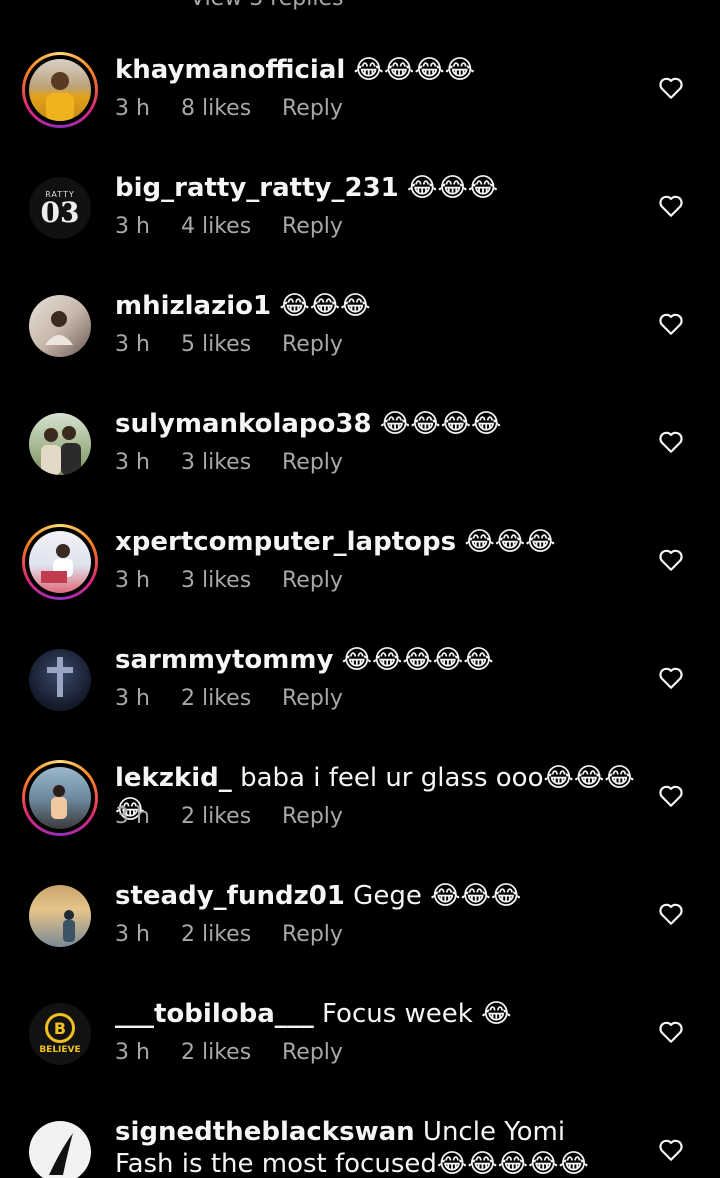 The image size is (720, 1178). What do you see at coordinates (266, 5) in the screenshot?
I see `view-replies-link: View 3 replies` at bounding box center [266, 5].